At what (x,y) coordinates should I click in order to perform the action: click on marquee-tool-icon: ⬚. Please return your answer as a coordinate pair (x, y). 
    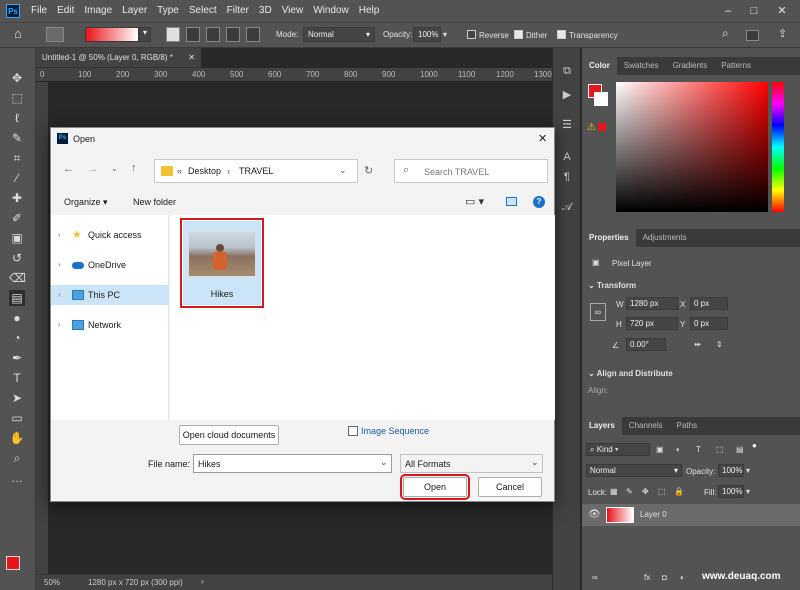
    Looking at the image, I should click on (17, 98).